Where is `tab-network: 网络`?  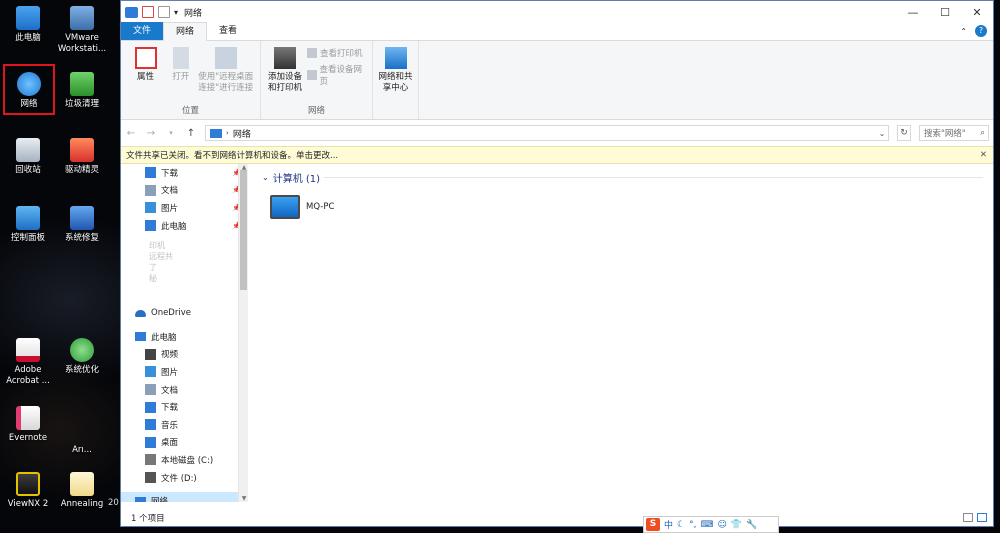
tab-network: 网络 is located at coordinates (185, 31).